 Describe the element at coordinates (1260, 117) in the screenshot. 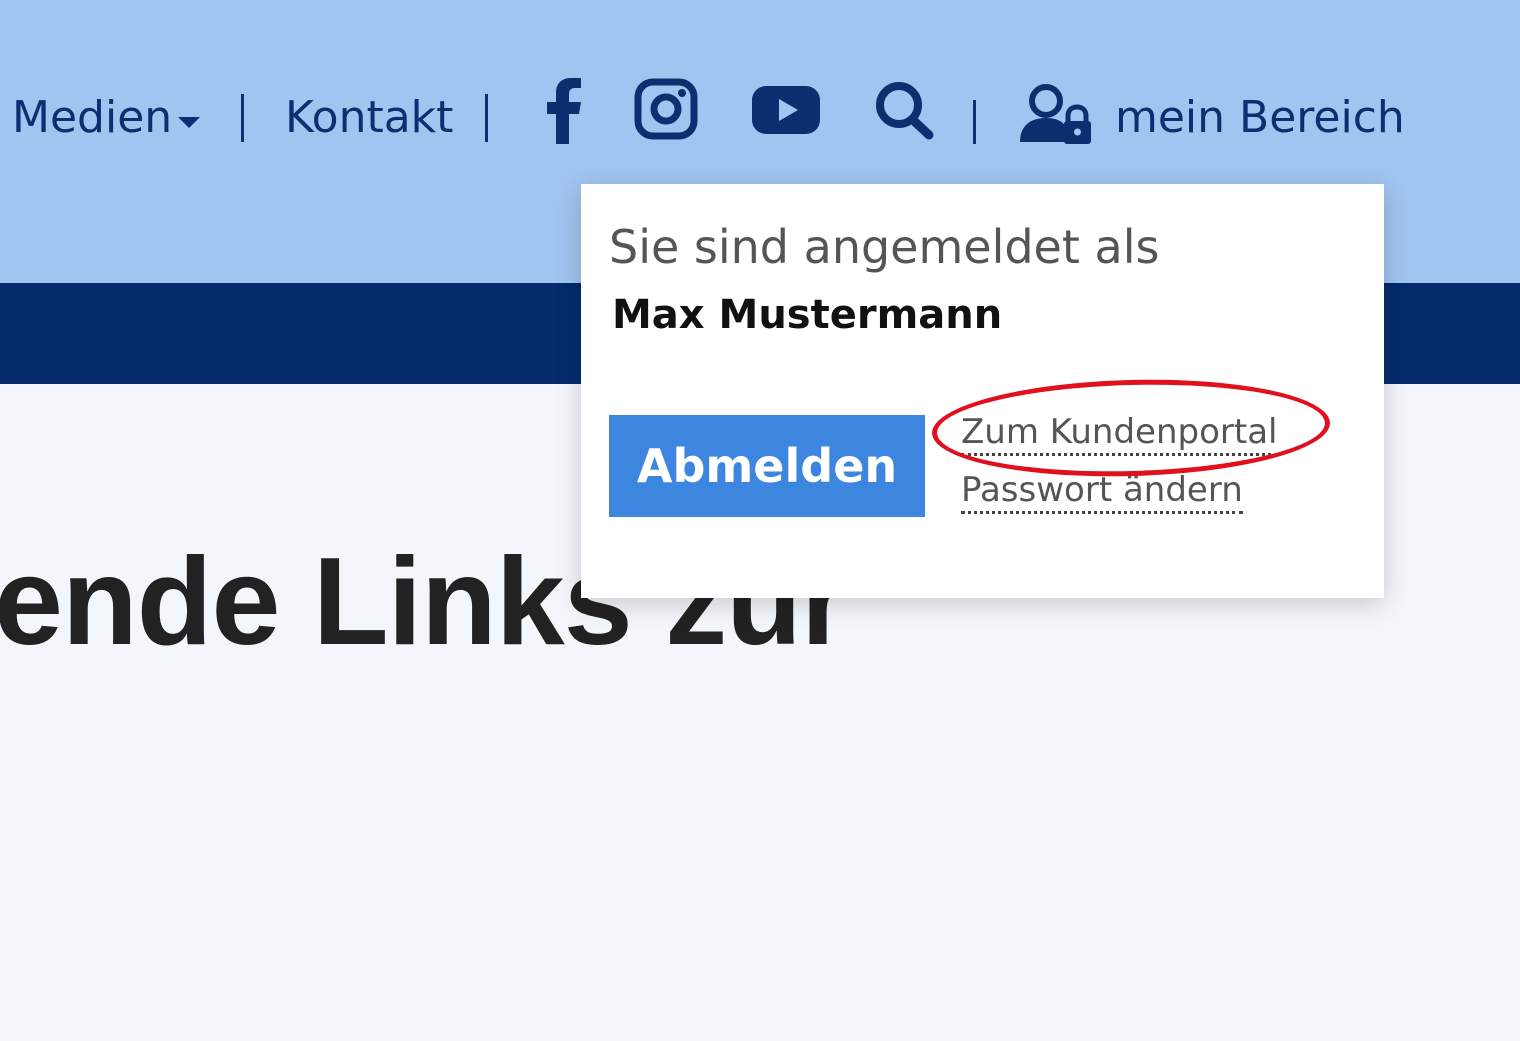

I see `nav-item-mein-bereich: mein Bereich` at that location.